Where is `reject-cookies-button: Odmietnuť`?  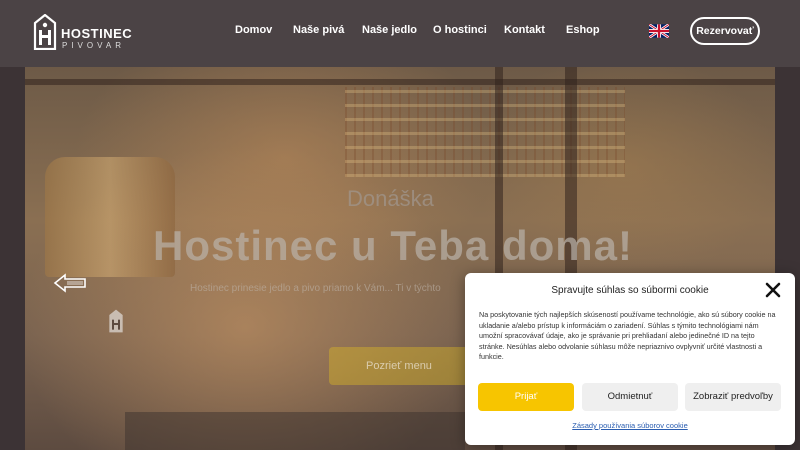 reject-cookies-button: Odmietnuť is located at coordinates (630, 397).